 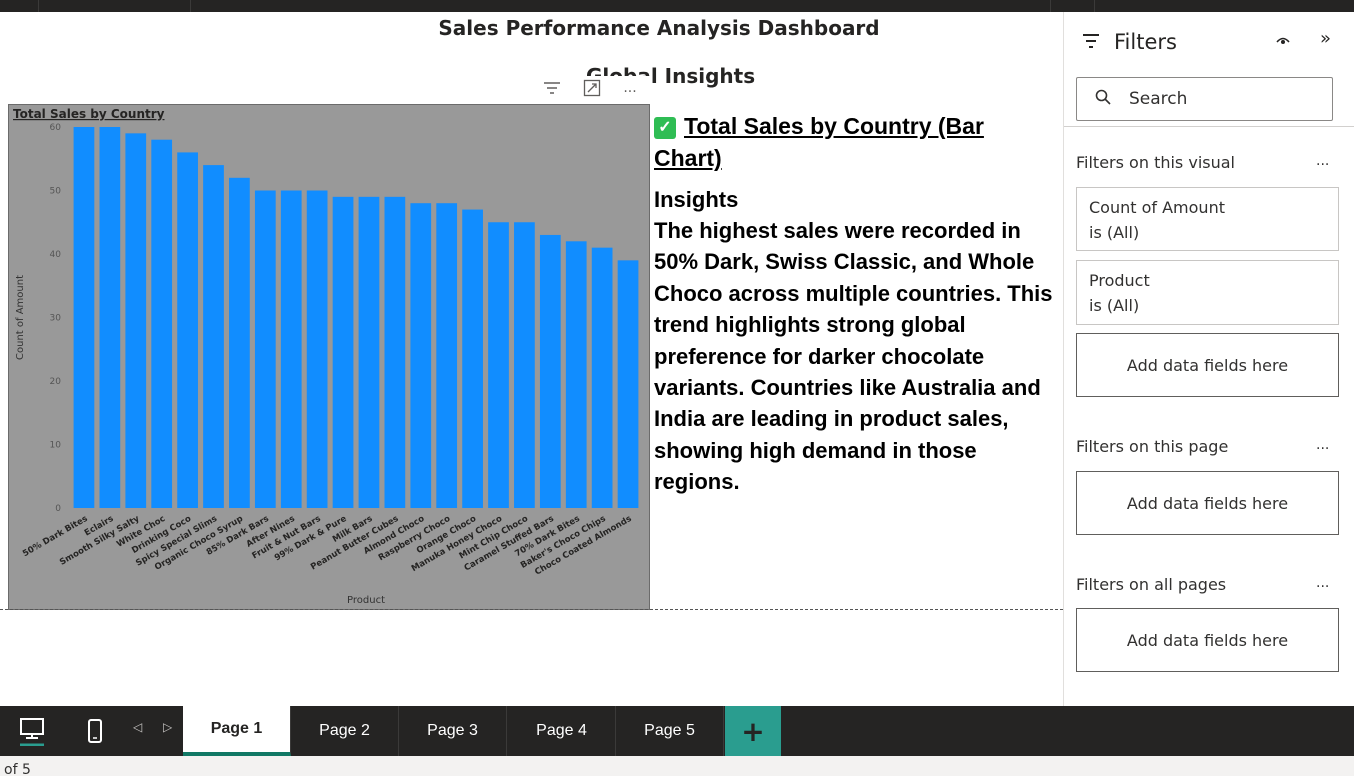 I want to click on y-tick-label: 60, so click(x=56, y=128).